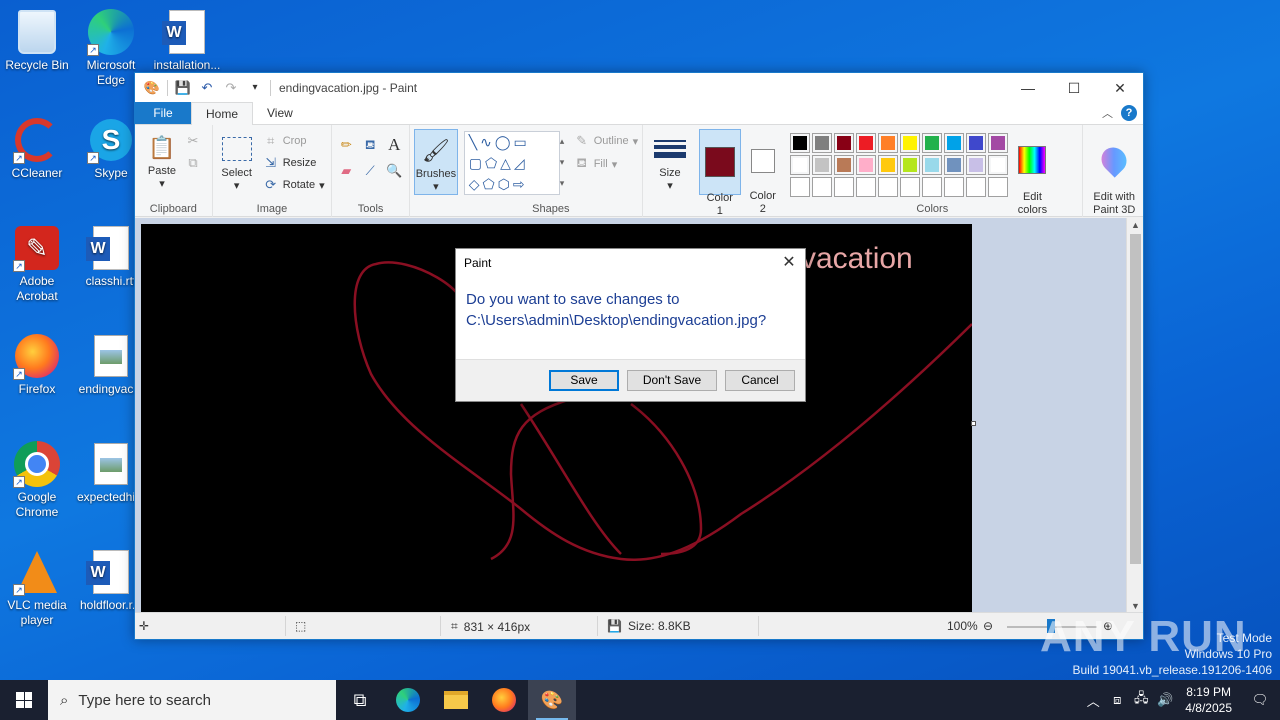 The image size is (1280, 720). Describe the element at coordinates (1028, 88) in the screenshot. I see `minimize-button: —` at that location.